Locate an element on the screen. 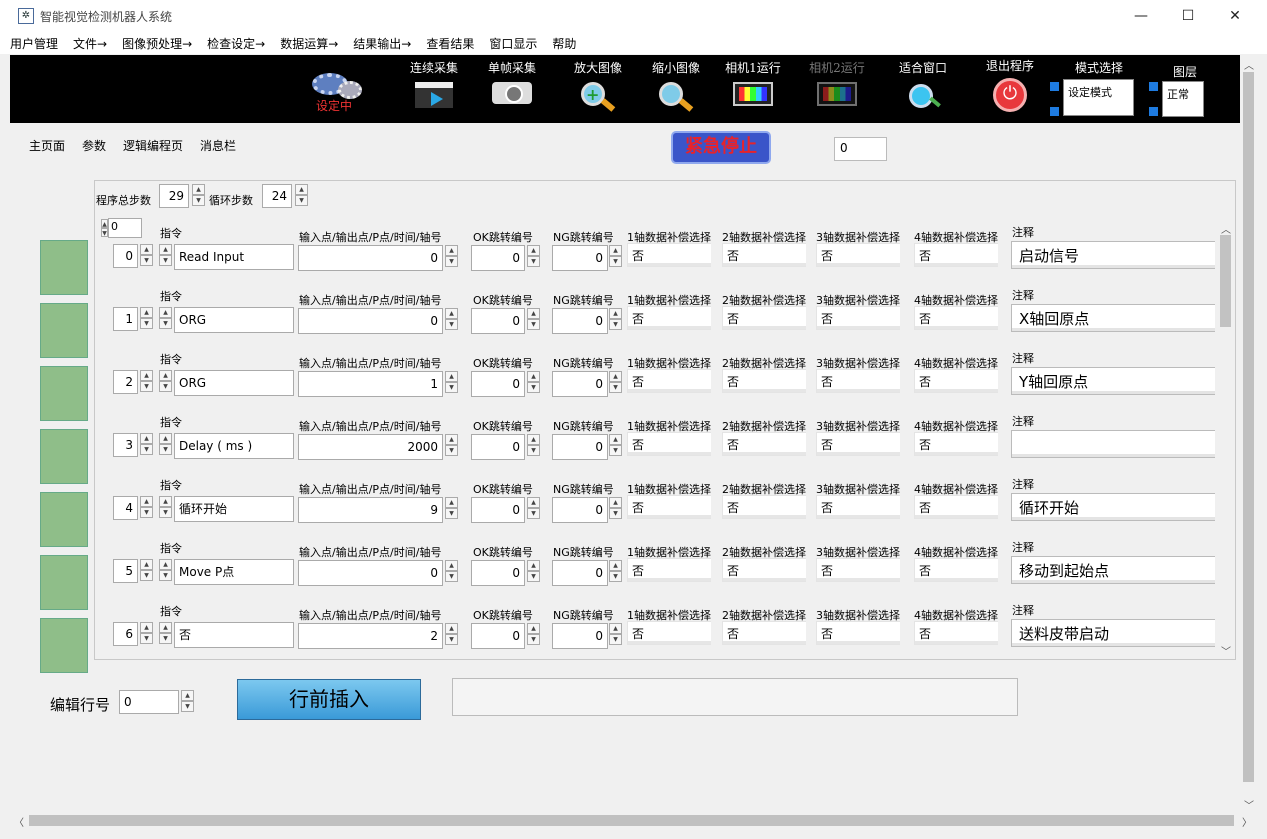 This screenshot has height=839, width=1267. command-field: 循环开始 is located at coordinates (234, 509).